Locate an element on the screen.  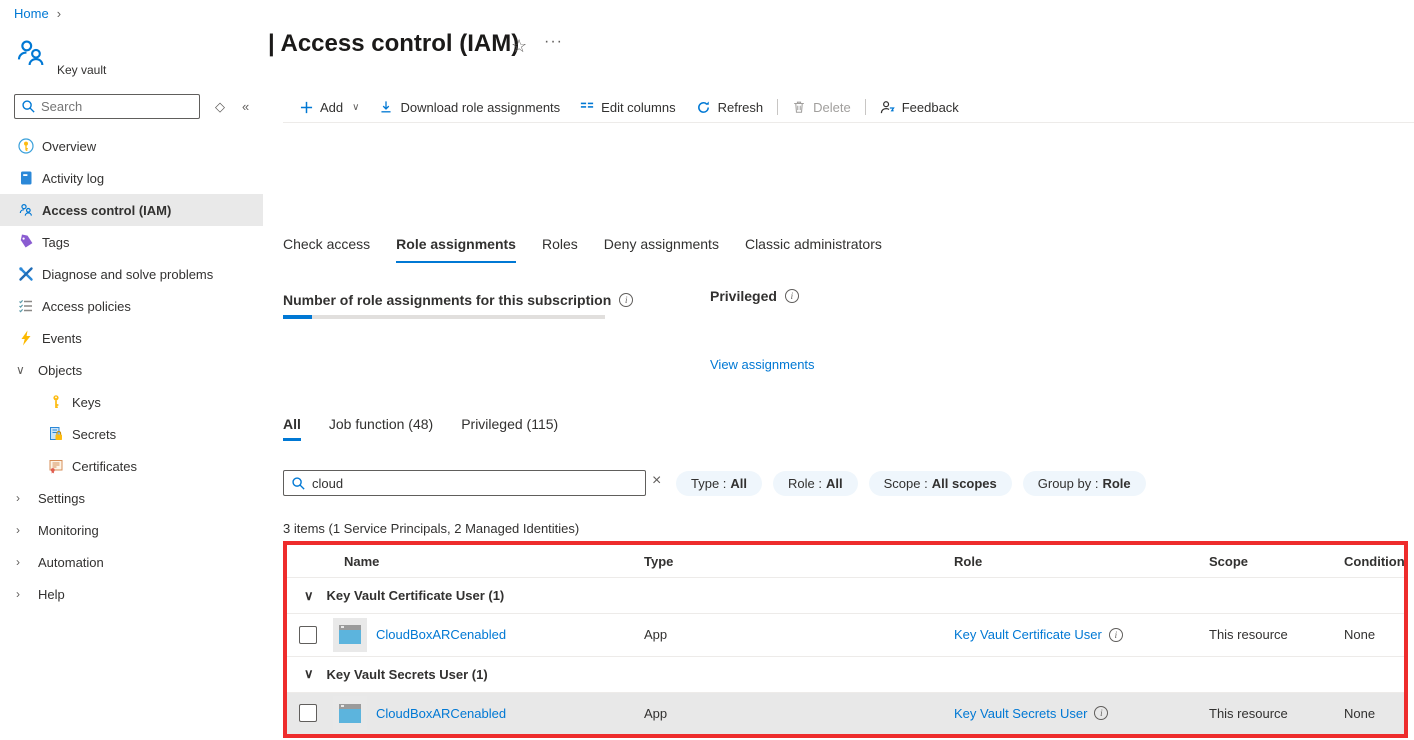
filter-pill-role: Role : All is located at coordinates (815, 483).